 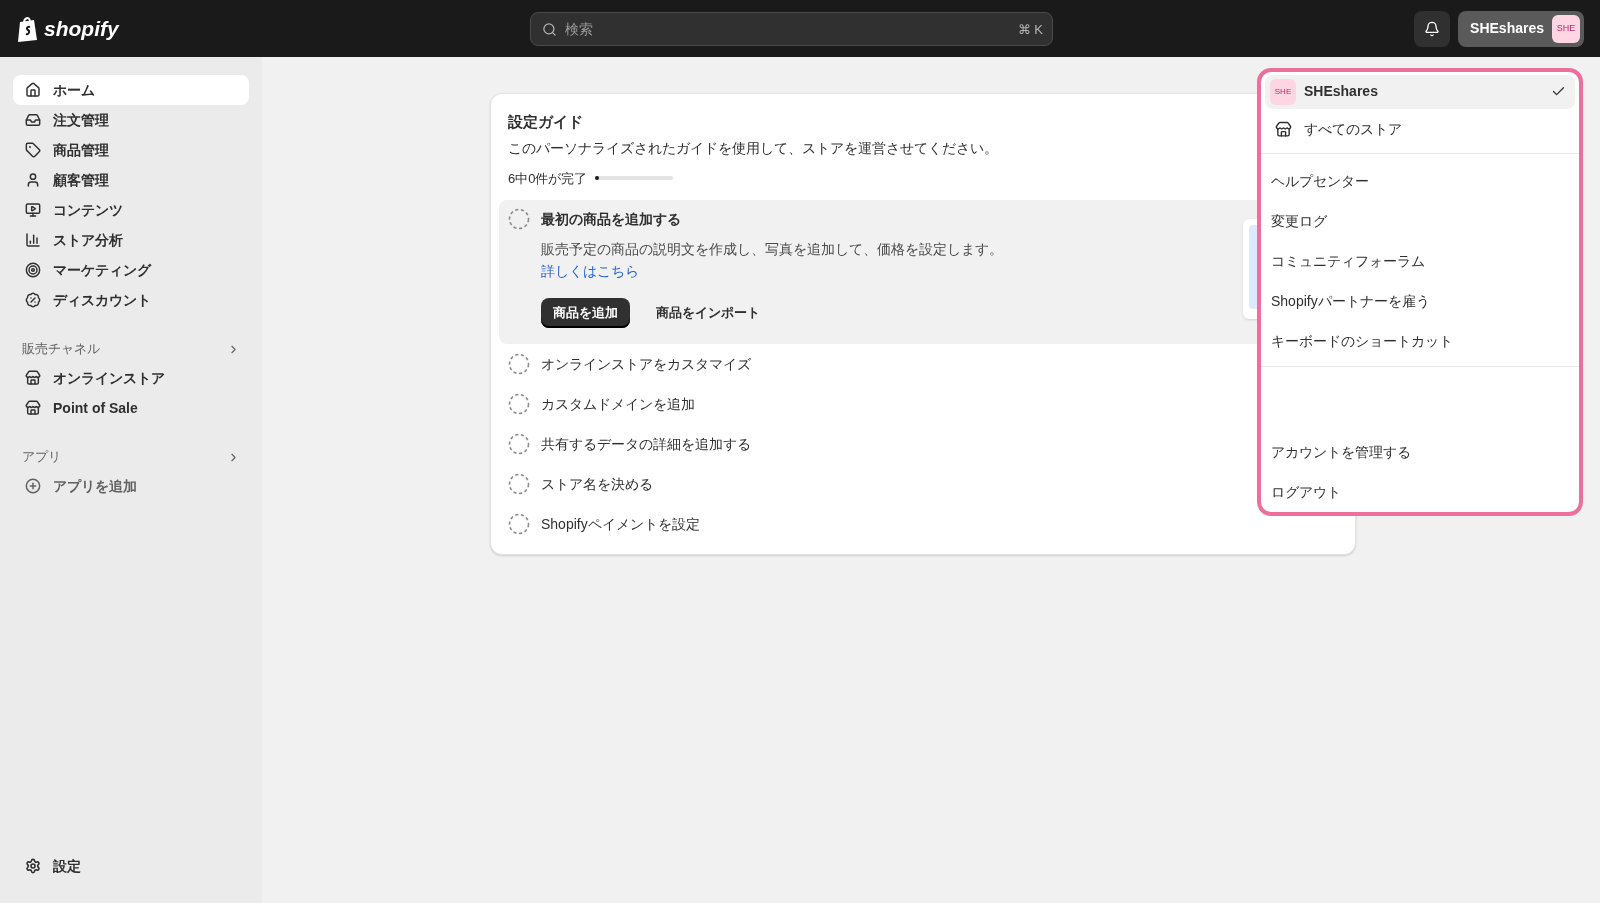 I want to click on nav-item: ディスカウント, so click(x=131, y=300).